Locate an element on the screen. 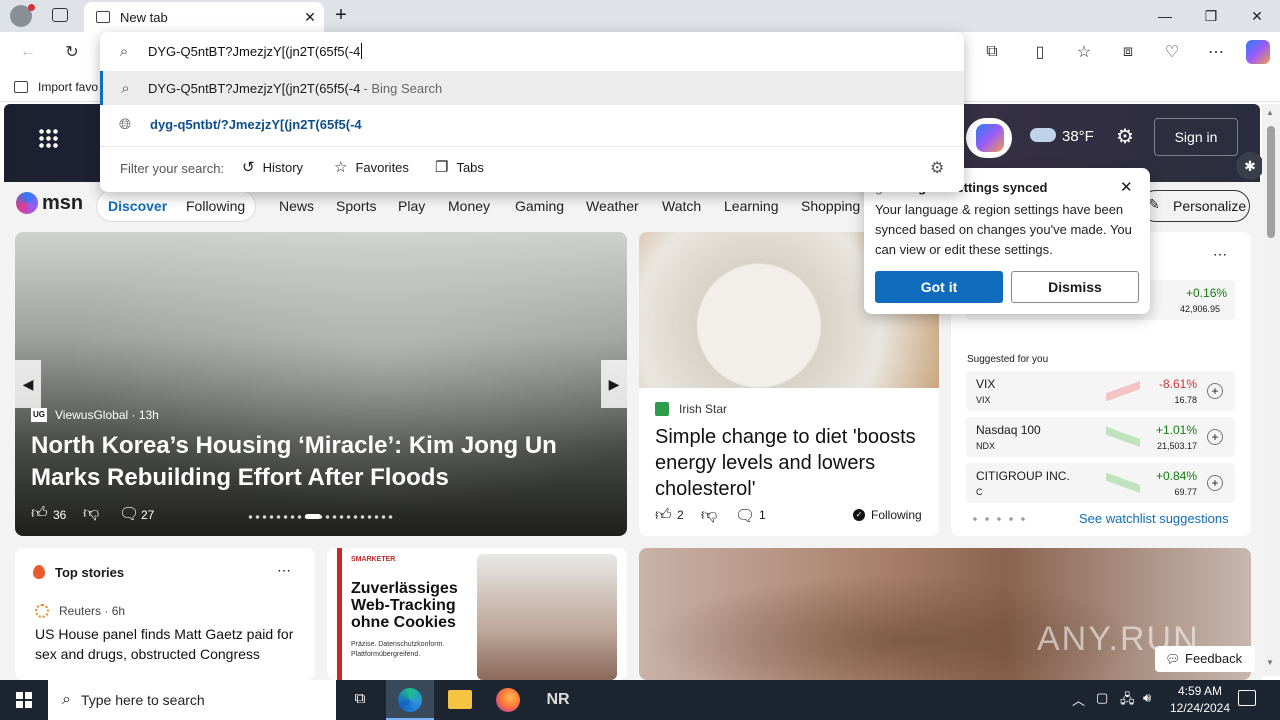  minimize-button: — is located at coordinates (1165, 16).